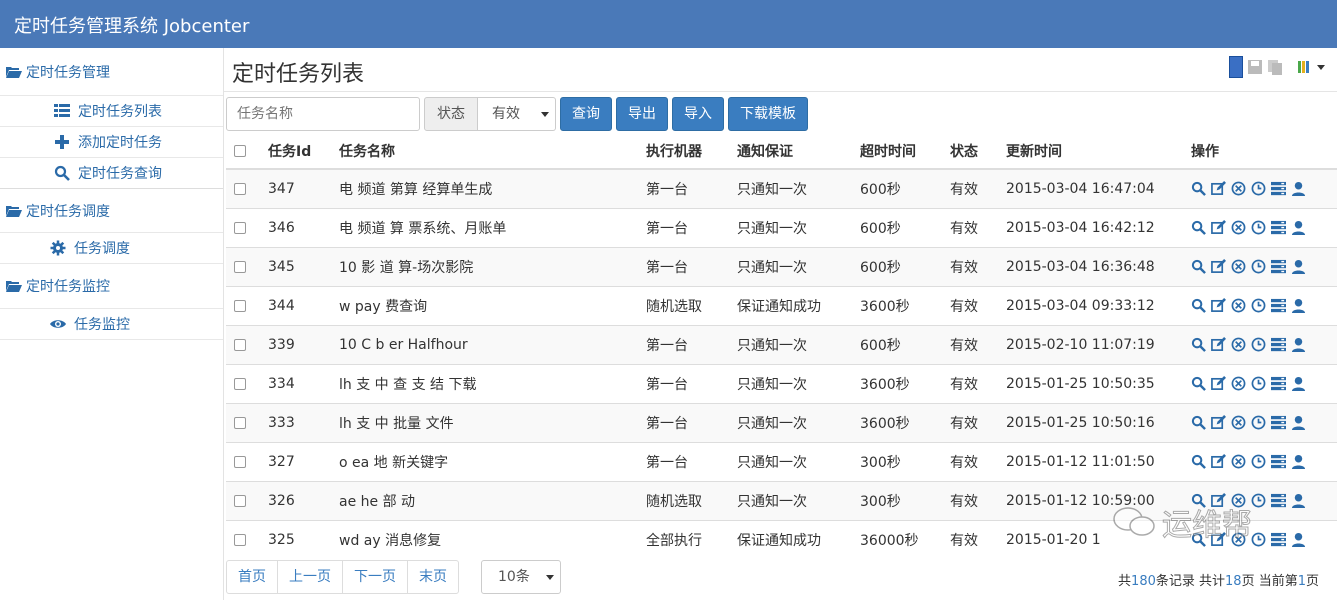 Image resolution: width=1337 pixels, height=600 pixels. Describe the element at coordinates (1092, 151) in the screenshot. I see `column-header-updated: 更新时间` at that location.